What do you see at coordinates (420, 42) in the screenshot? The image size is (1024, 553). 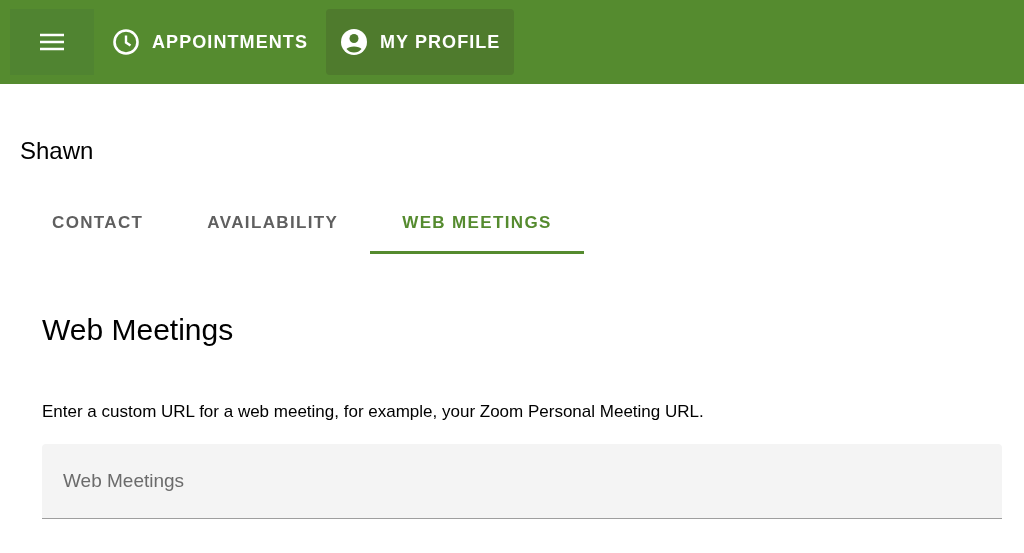 I see `nav-button: MY PROFILE` at bounding box center [420, 42].